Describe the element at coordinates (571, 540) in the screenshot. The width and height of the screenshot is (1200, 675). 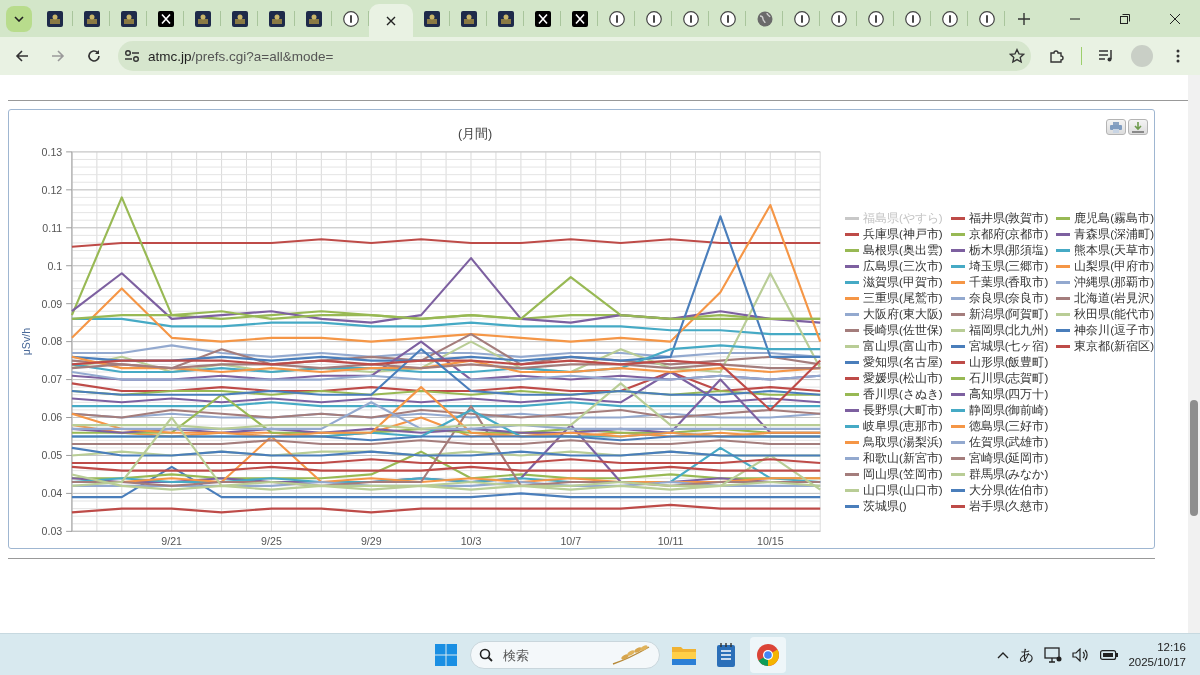
I see `x-tick-label: 10/7` at that location.